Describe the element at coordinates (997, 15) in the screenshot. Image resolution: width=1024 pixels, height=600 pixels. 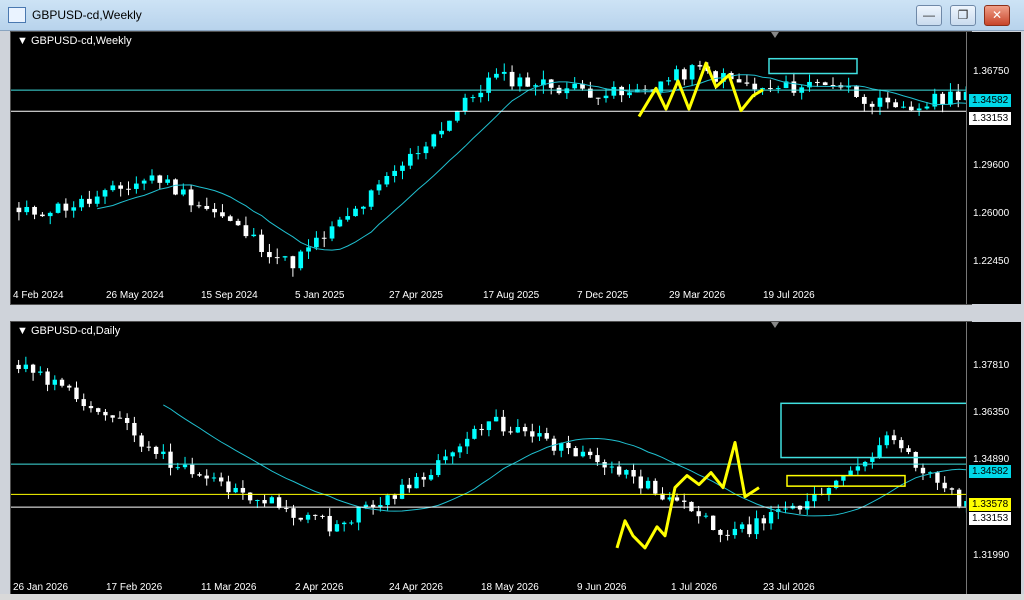
I see `close-button: ✕` at that location.